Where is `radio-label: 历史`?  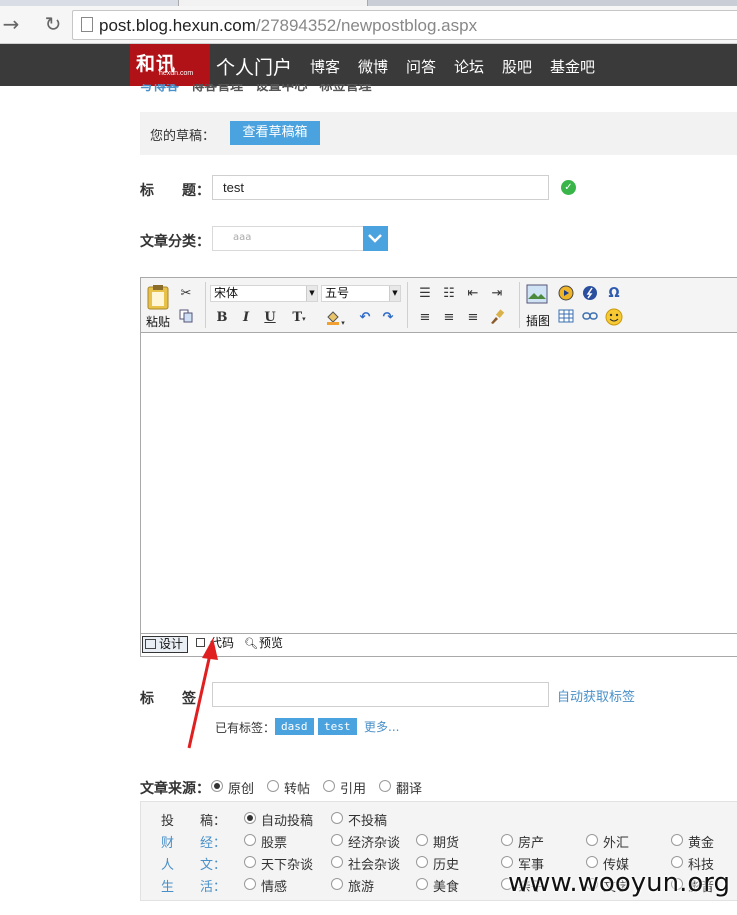 radio-label: 历史 is located at coordinates (446, 865).